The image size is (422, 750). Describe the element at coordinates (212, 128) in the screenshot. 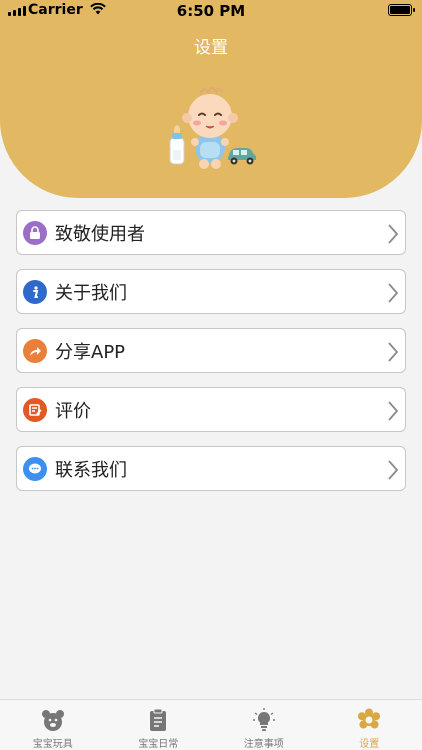

I see `baby-illustration` at that location.